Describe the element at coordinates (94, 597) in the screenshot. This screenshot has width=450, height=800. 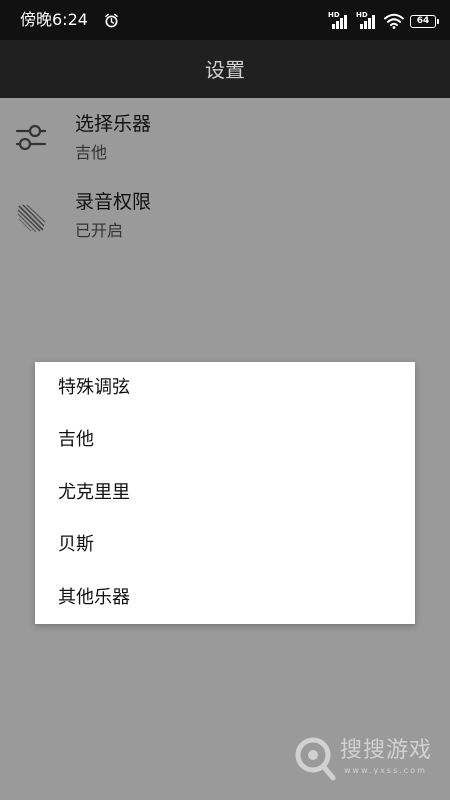
I see `option-label: 其他乐器` at that location.